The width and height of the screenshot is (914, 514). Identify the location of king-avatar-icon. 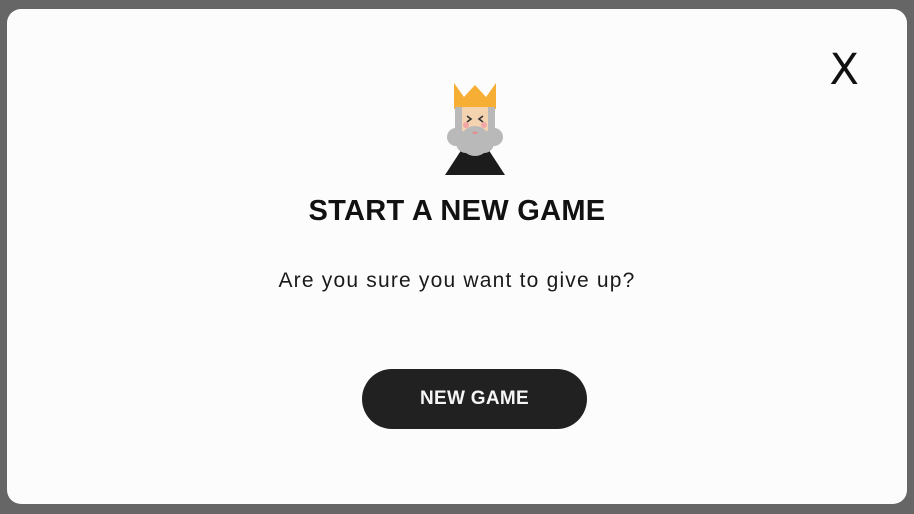
(475, 129).